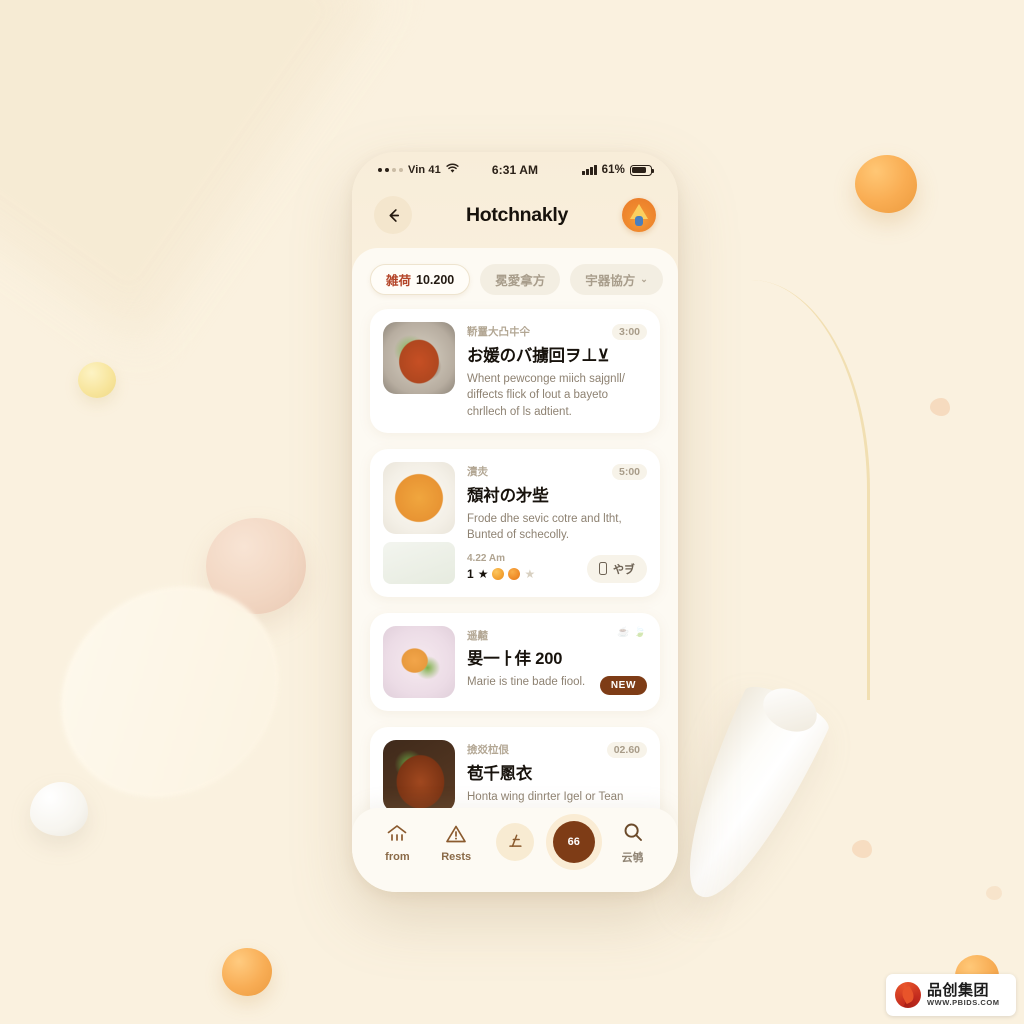 The width and height of the screenshot is (1024, 1024). What do you see at coordinates (631, 632) in the screenshot?
I see `card-2-mini-icons: ☕ 🍃` at bounding box center [631, 632].